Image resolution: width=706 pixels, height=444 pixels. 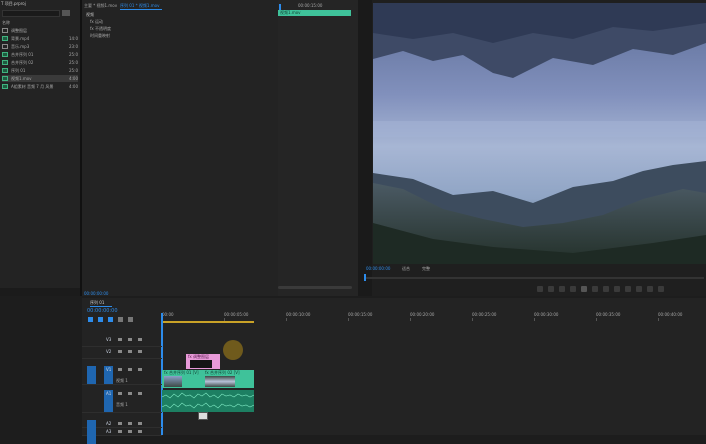 What do you see at coordinates (422, 314) in the screenshot?
I see `ruler-tick-label: 00:00:20:00` at bounding box center [422, 314].